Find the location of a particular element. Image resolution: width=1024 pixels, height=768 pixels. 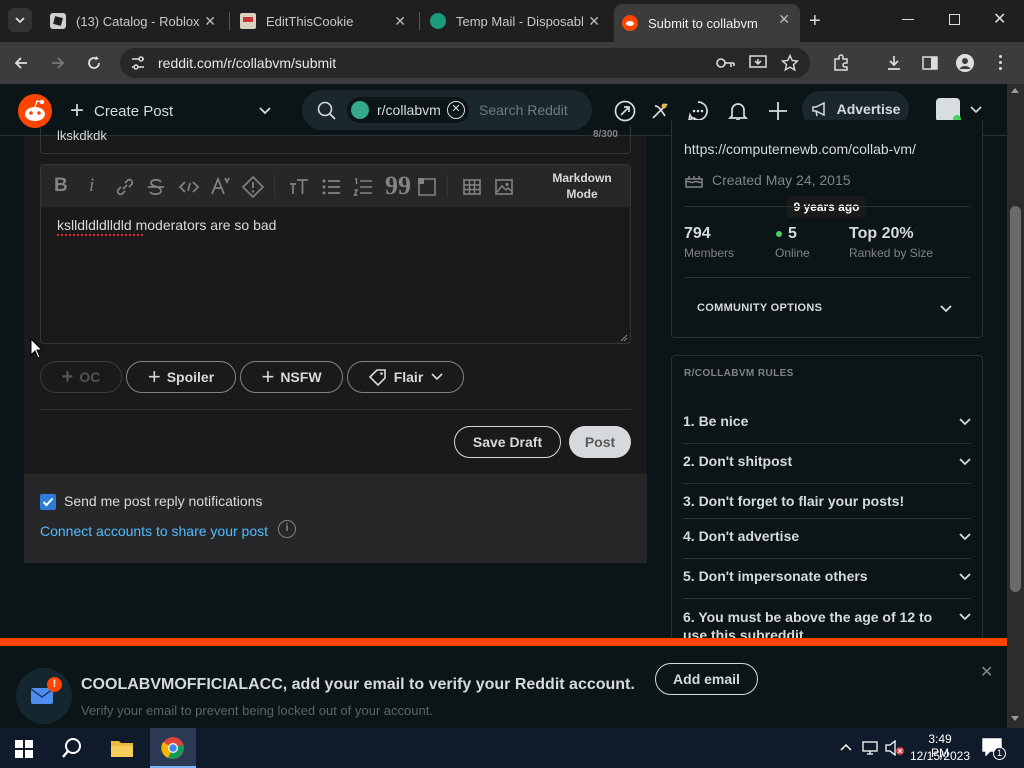

reddit-logo-icon is located at coordinates (35, 111).